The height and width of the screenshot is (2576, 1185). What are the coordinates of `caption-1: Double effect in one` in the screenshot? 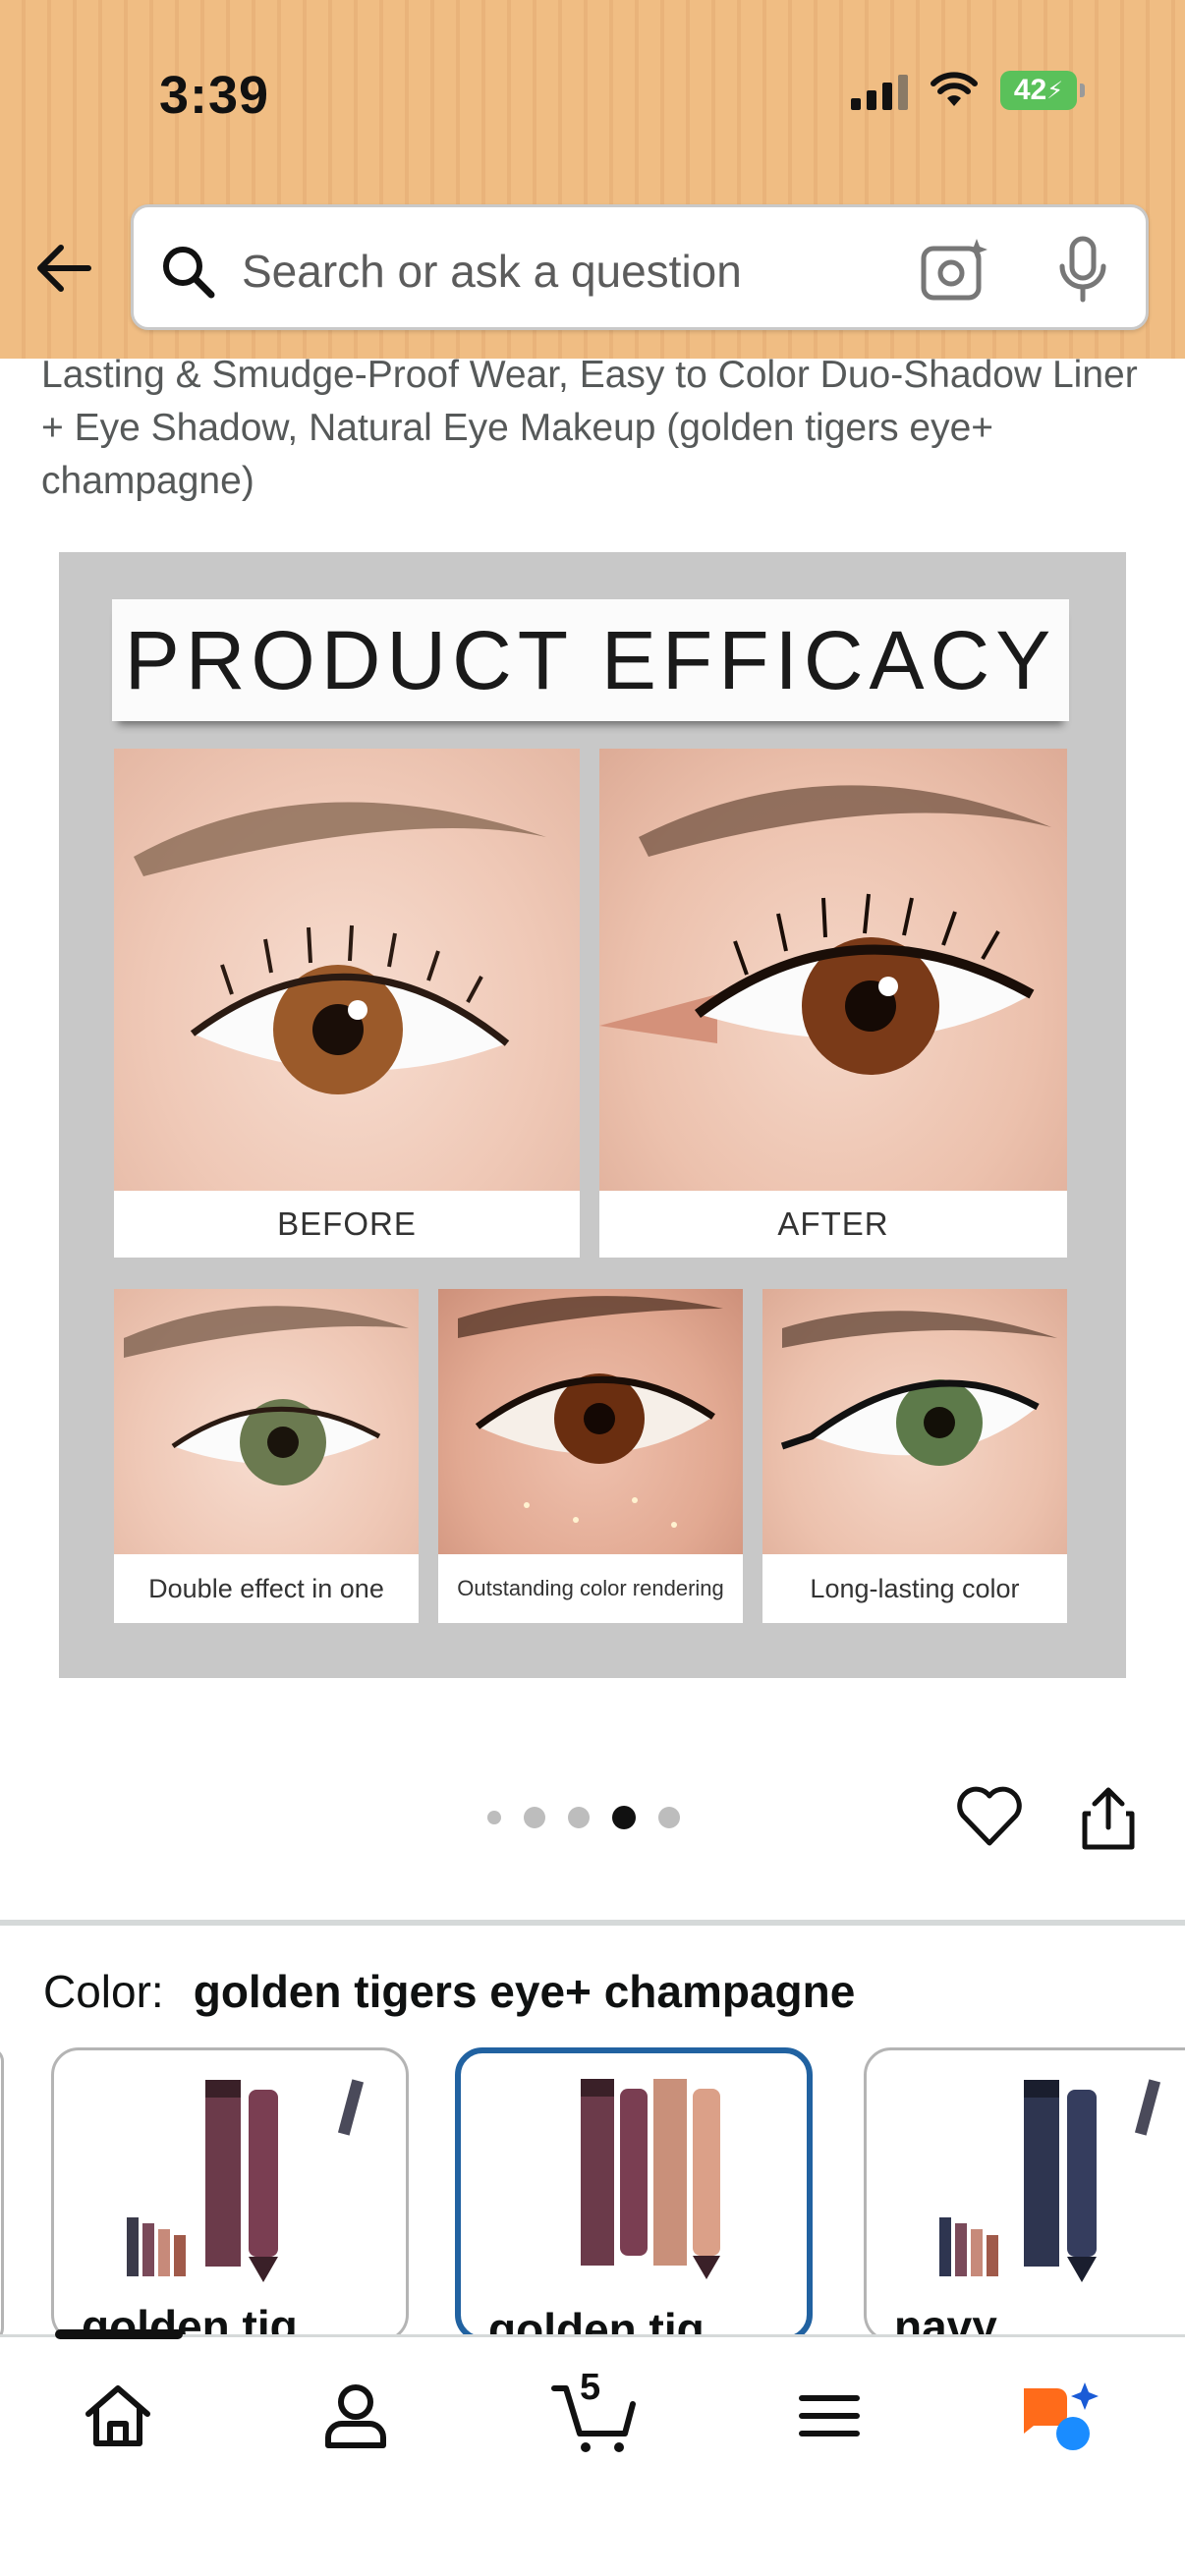 It's located at (266, 1588).